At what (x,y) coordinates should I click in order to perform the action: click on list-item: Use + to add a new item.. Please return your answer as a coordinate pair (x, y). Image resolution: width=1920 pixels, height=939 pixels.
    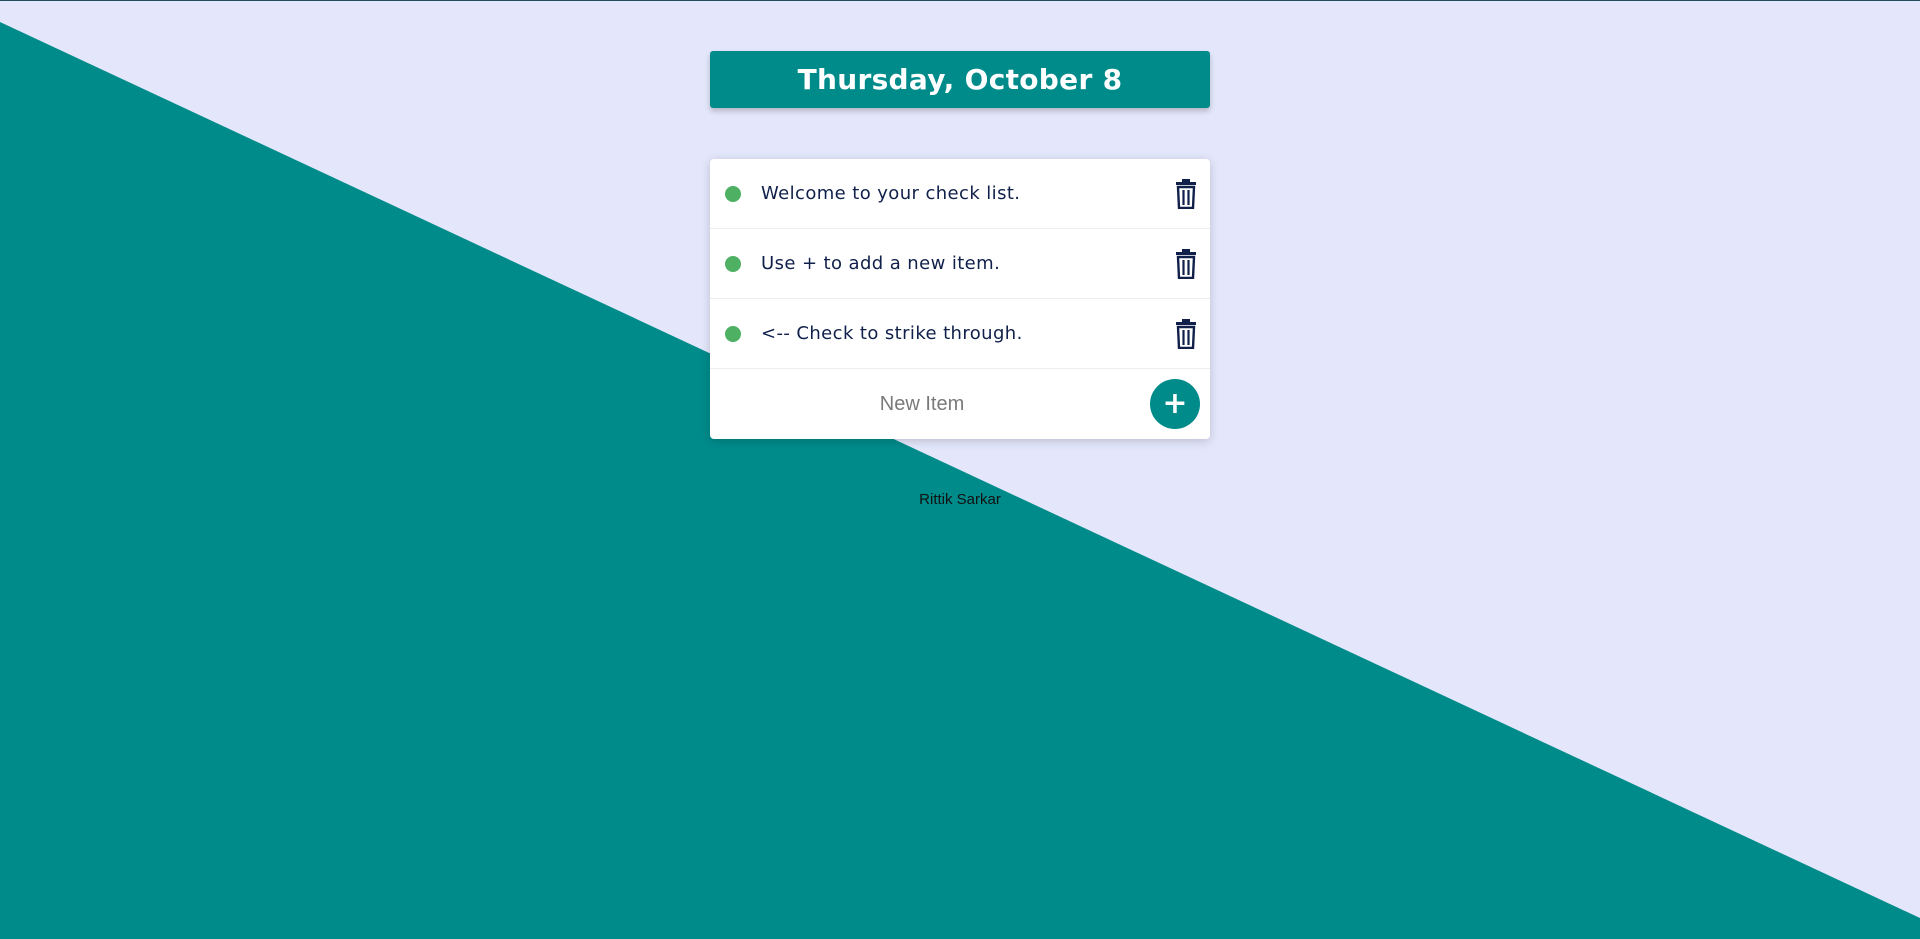
    Looking at the image, I should click on (960, 264).